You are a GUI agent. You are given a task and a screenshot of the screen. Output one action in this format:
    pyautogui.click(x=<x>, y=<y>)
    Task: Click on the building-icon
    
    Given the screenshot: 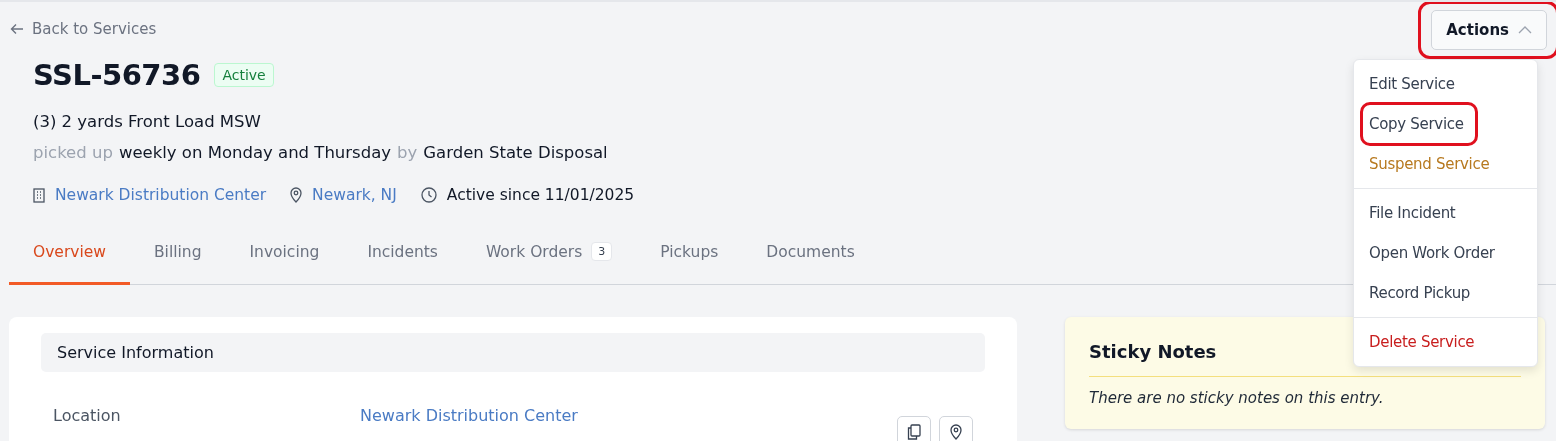 What is the action you would take?
    pyautogui.click(x=39, y=195)
    